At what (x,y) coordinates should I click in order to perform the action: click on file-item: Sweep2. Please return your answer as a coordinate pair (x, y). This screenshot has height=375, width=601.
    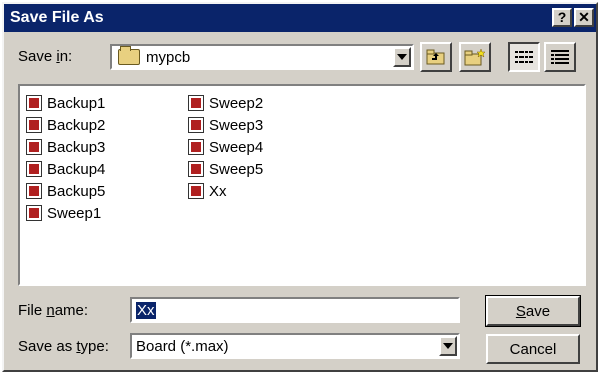
    Looking at the image, I should click on (225, 103).